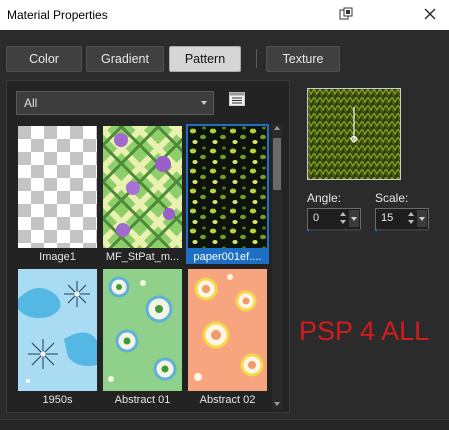 This screenshot has height=430, width=449. What do you see at coordinates (334, 230) in the screenshot?
I see `angle-slider` at bounding box center [334, 230].